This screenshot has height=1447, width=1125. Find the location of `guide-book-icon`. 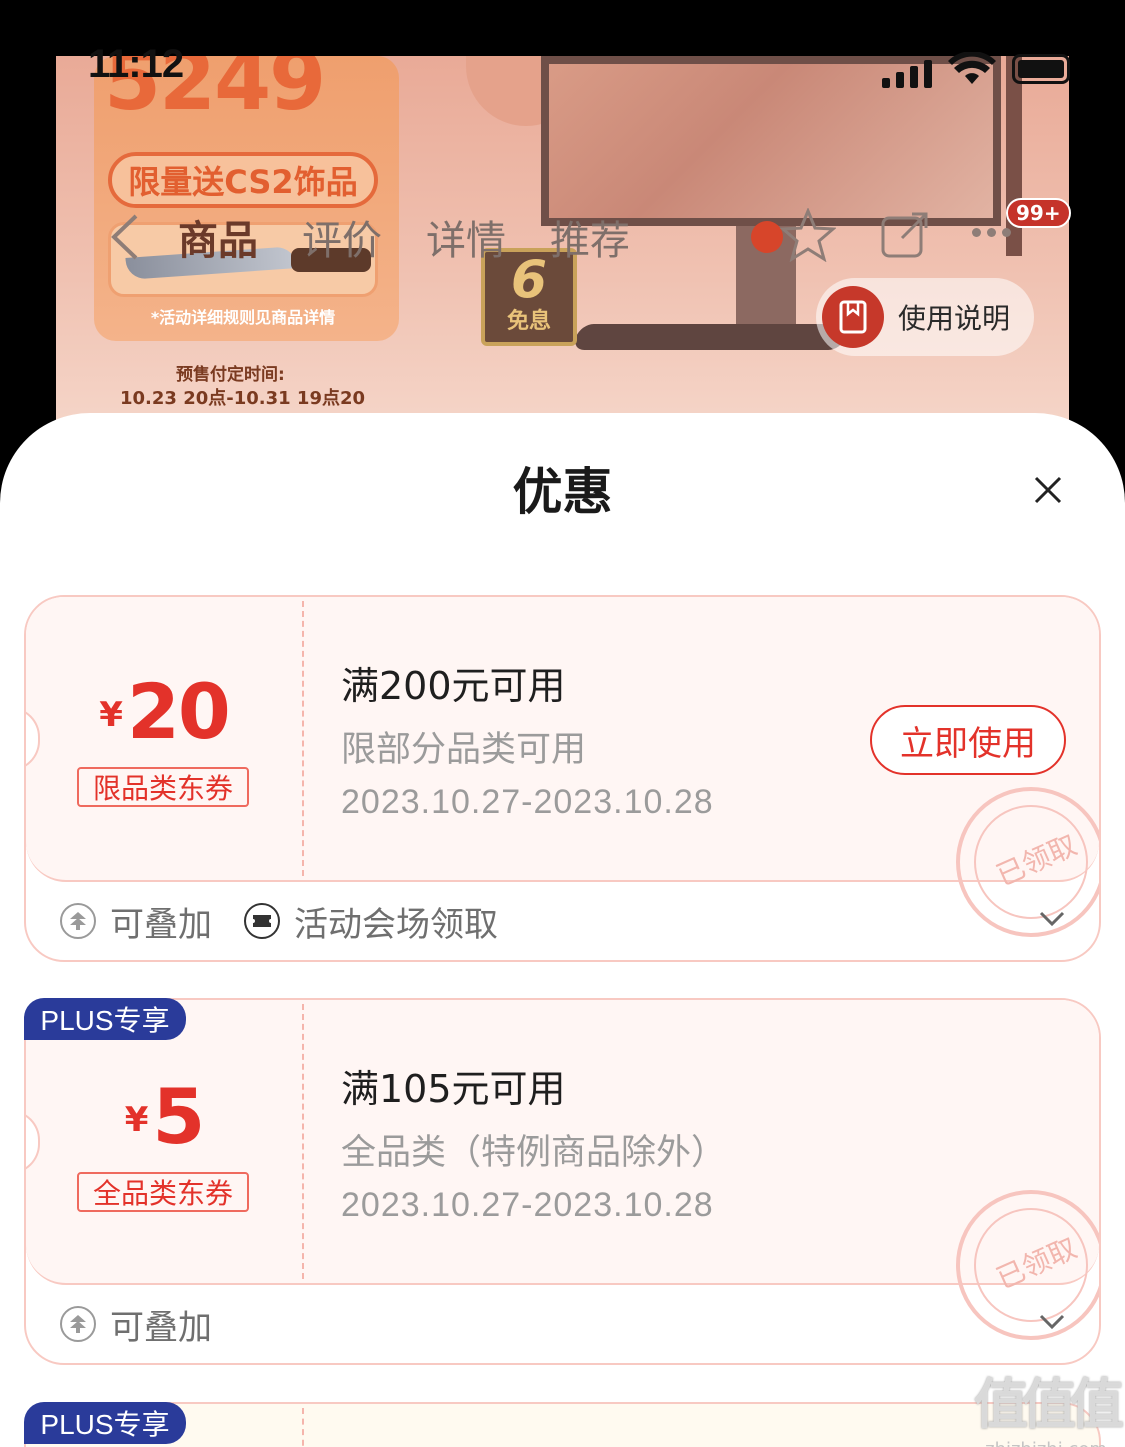

guide-book-icon is located at coordinates (853, 317).